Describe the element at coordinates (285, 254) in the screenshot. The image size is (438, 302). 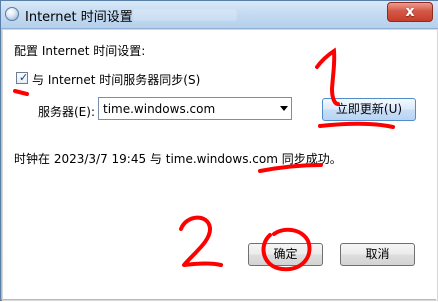
I see `ok-button: 确定` at that location.